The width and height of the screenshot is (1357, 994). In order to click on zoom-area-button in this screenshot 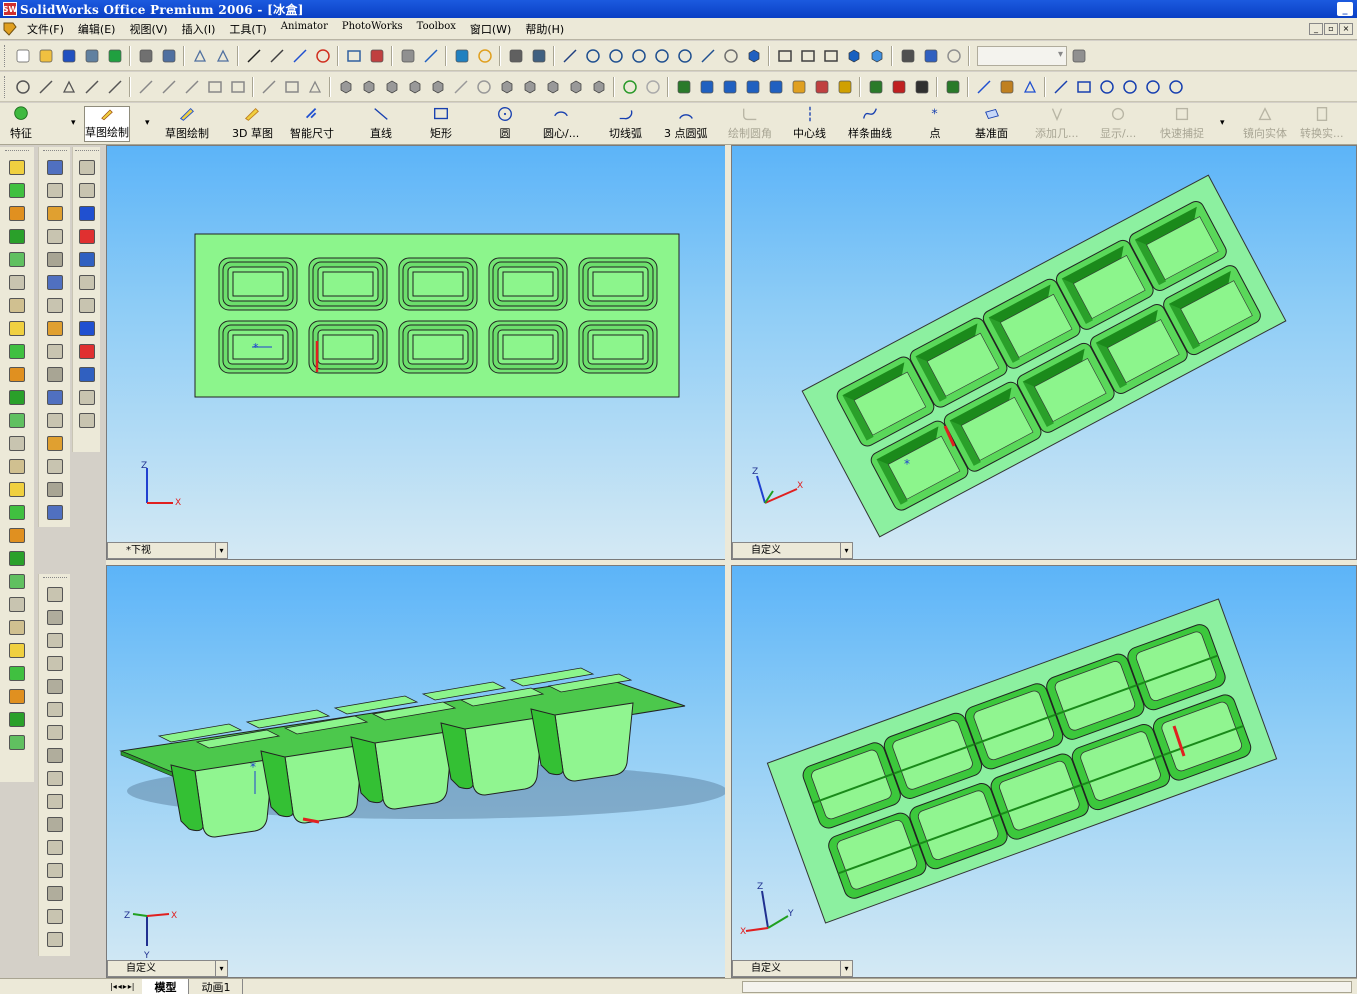, I will do `click(615, 55)`.